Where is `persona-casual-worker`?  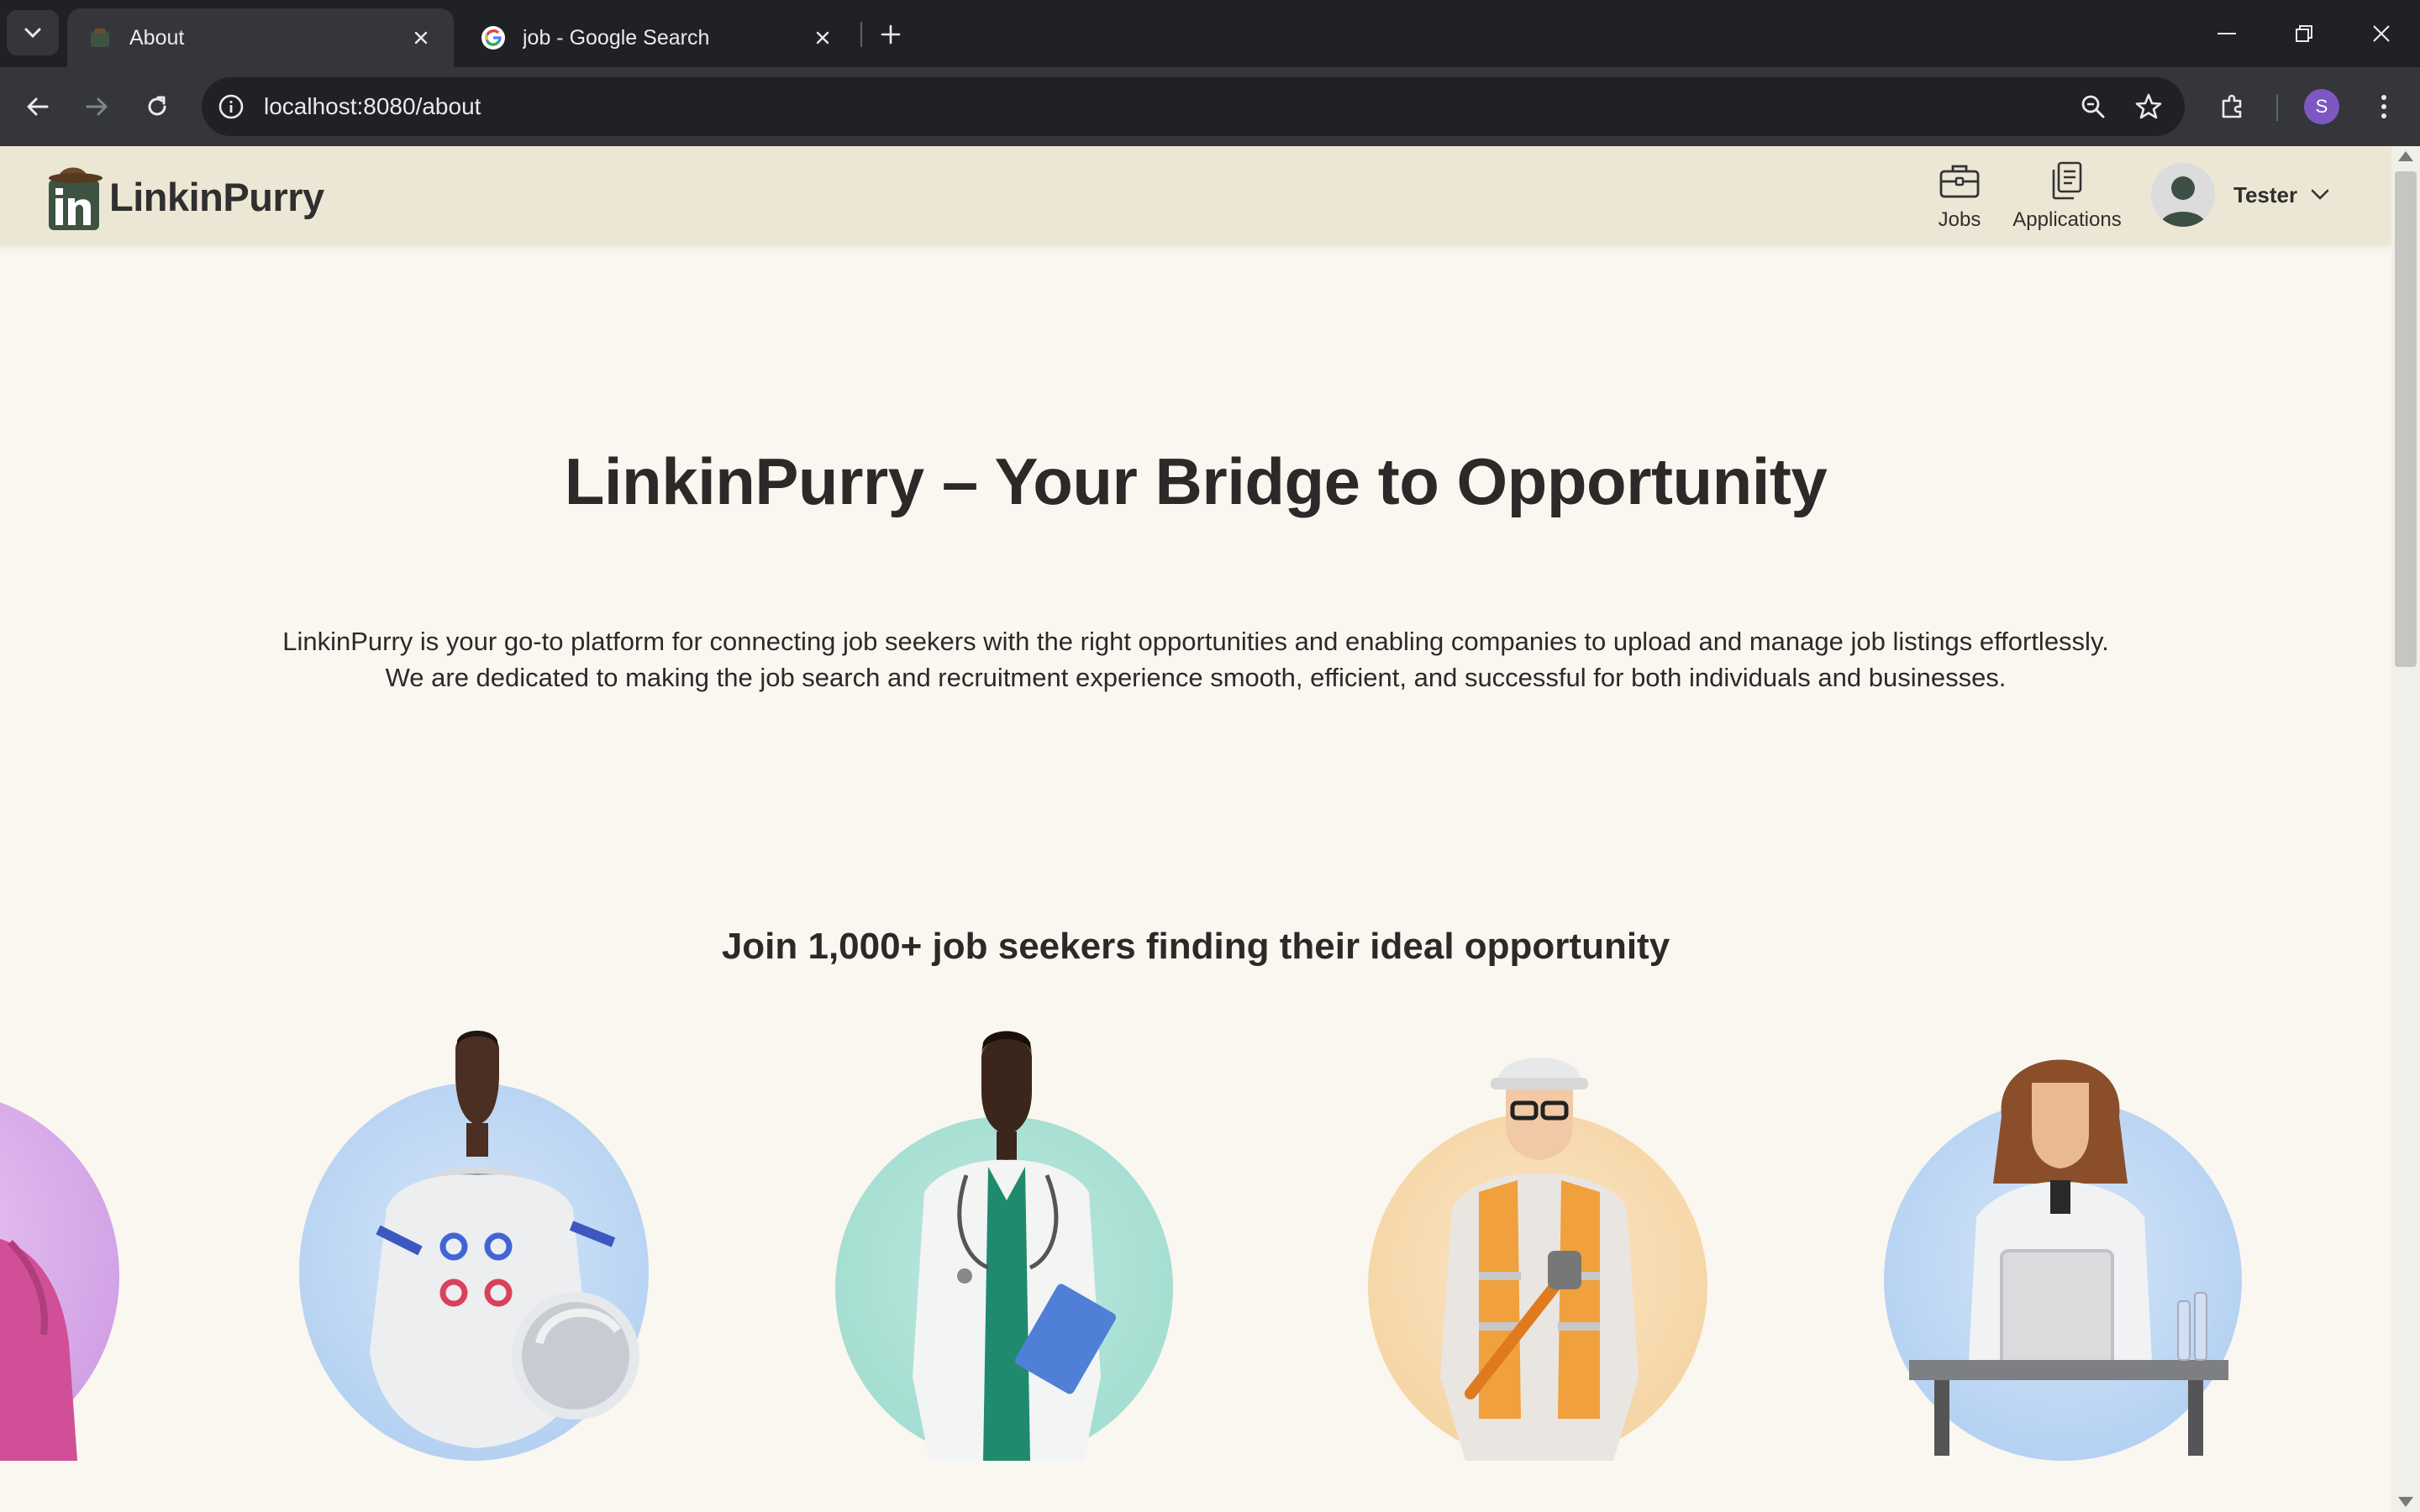
persona-casual-worker is located at coordinates (64, 1242).